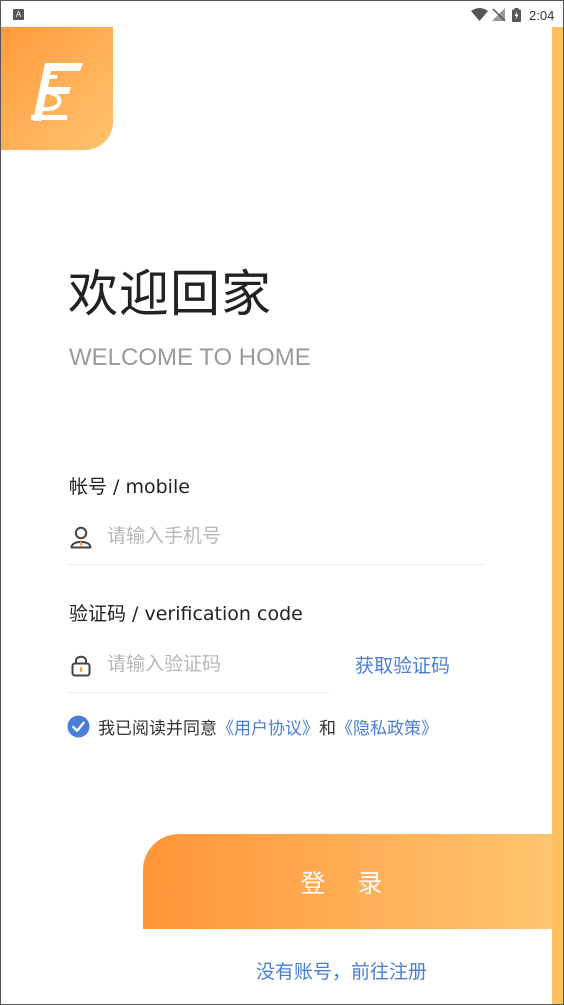 Image resolution: width=564 pixels, height=1005 pixels. What do you see at coordinates (341, 970) in the screenshot?
I see `register-link: 没有账号，前往注册` at bounding box center [341, 970].